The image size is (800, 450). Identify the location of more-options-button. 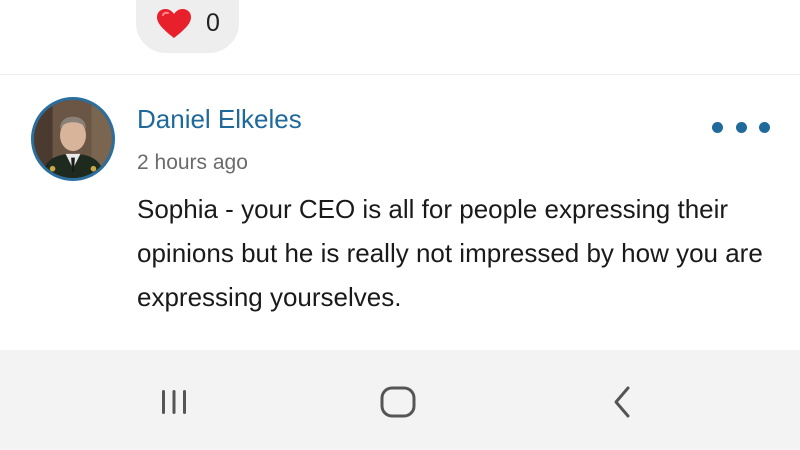
(741, 127).